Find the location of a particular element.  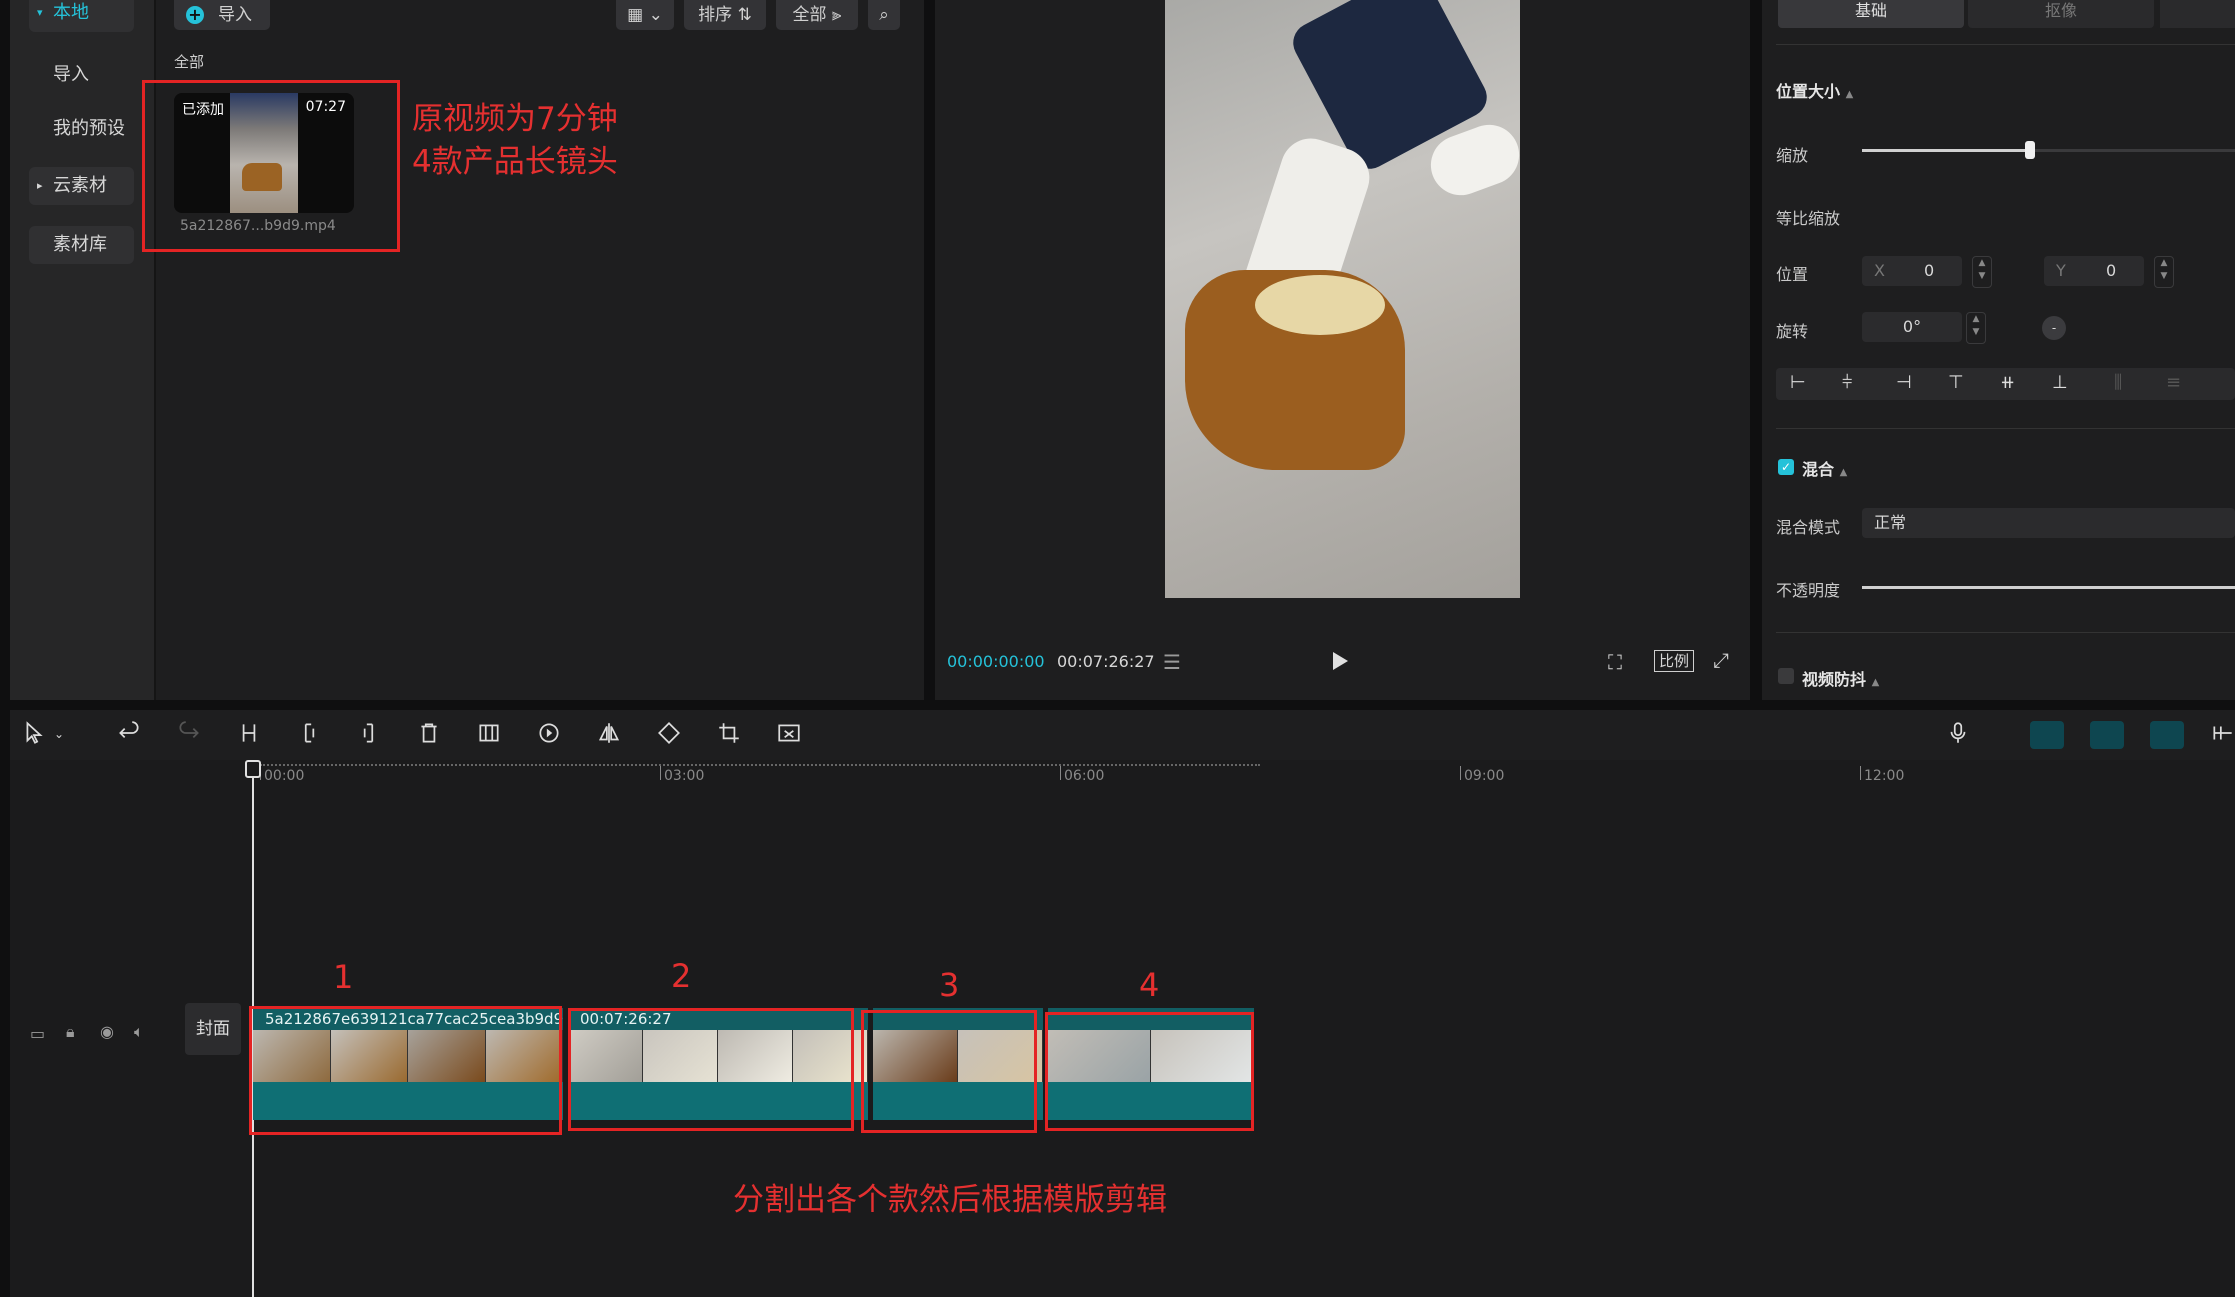

nav-library: 素材库 is located at coordinates (81, 245).